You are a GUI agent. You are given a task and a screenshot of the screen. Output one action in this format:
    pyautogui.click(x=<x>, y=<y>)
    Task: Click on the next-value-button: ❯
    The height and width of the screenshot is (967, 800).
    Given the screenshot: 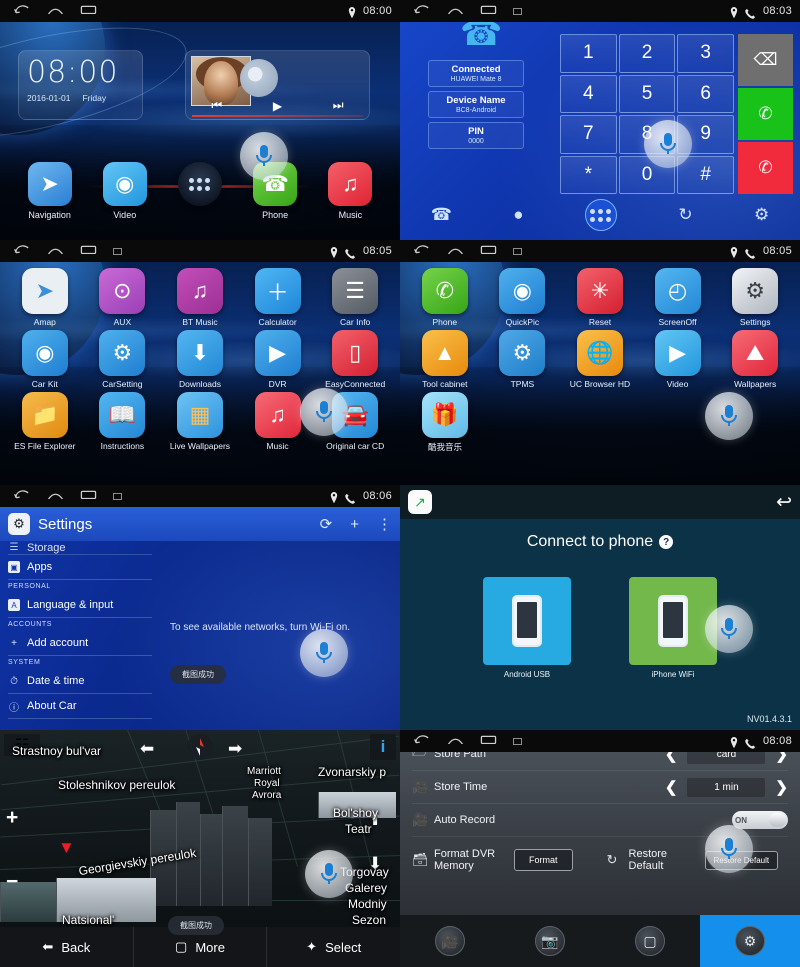 What is the action you would take?
    pyautogui.click(x=781, y=787)
    